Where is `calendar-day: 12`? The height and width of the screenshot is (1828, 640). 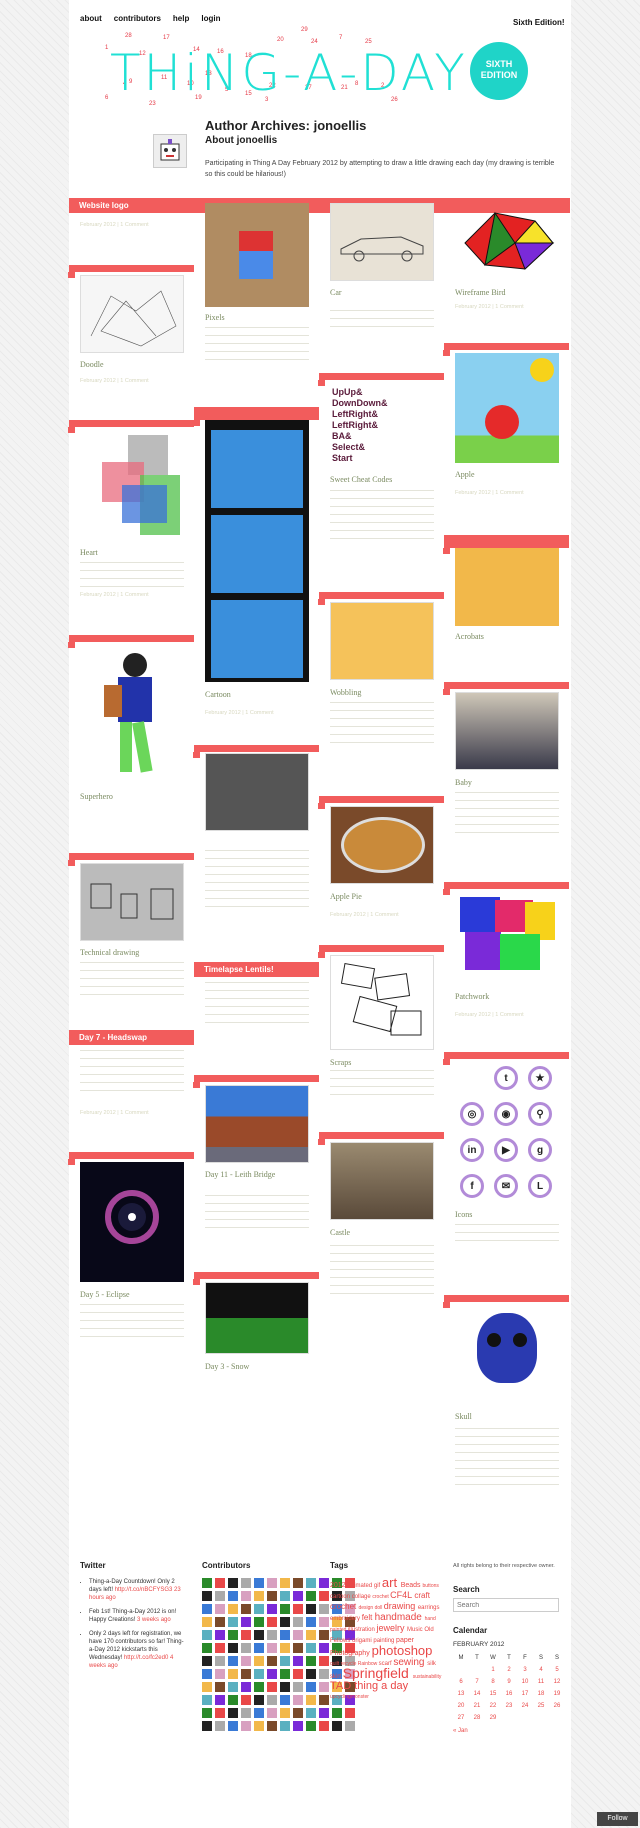 calendar-day: 12 is located at coordinates (557, 1682).